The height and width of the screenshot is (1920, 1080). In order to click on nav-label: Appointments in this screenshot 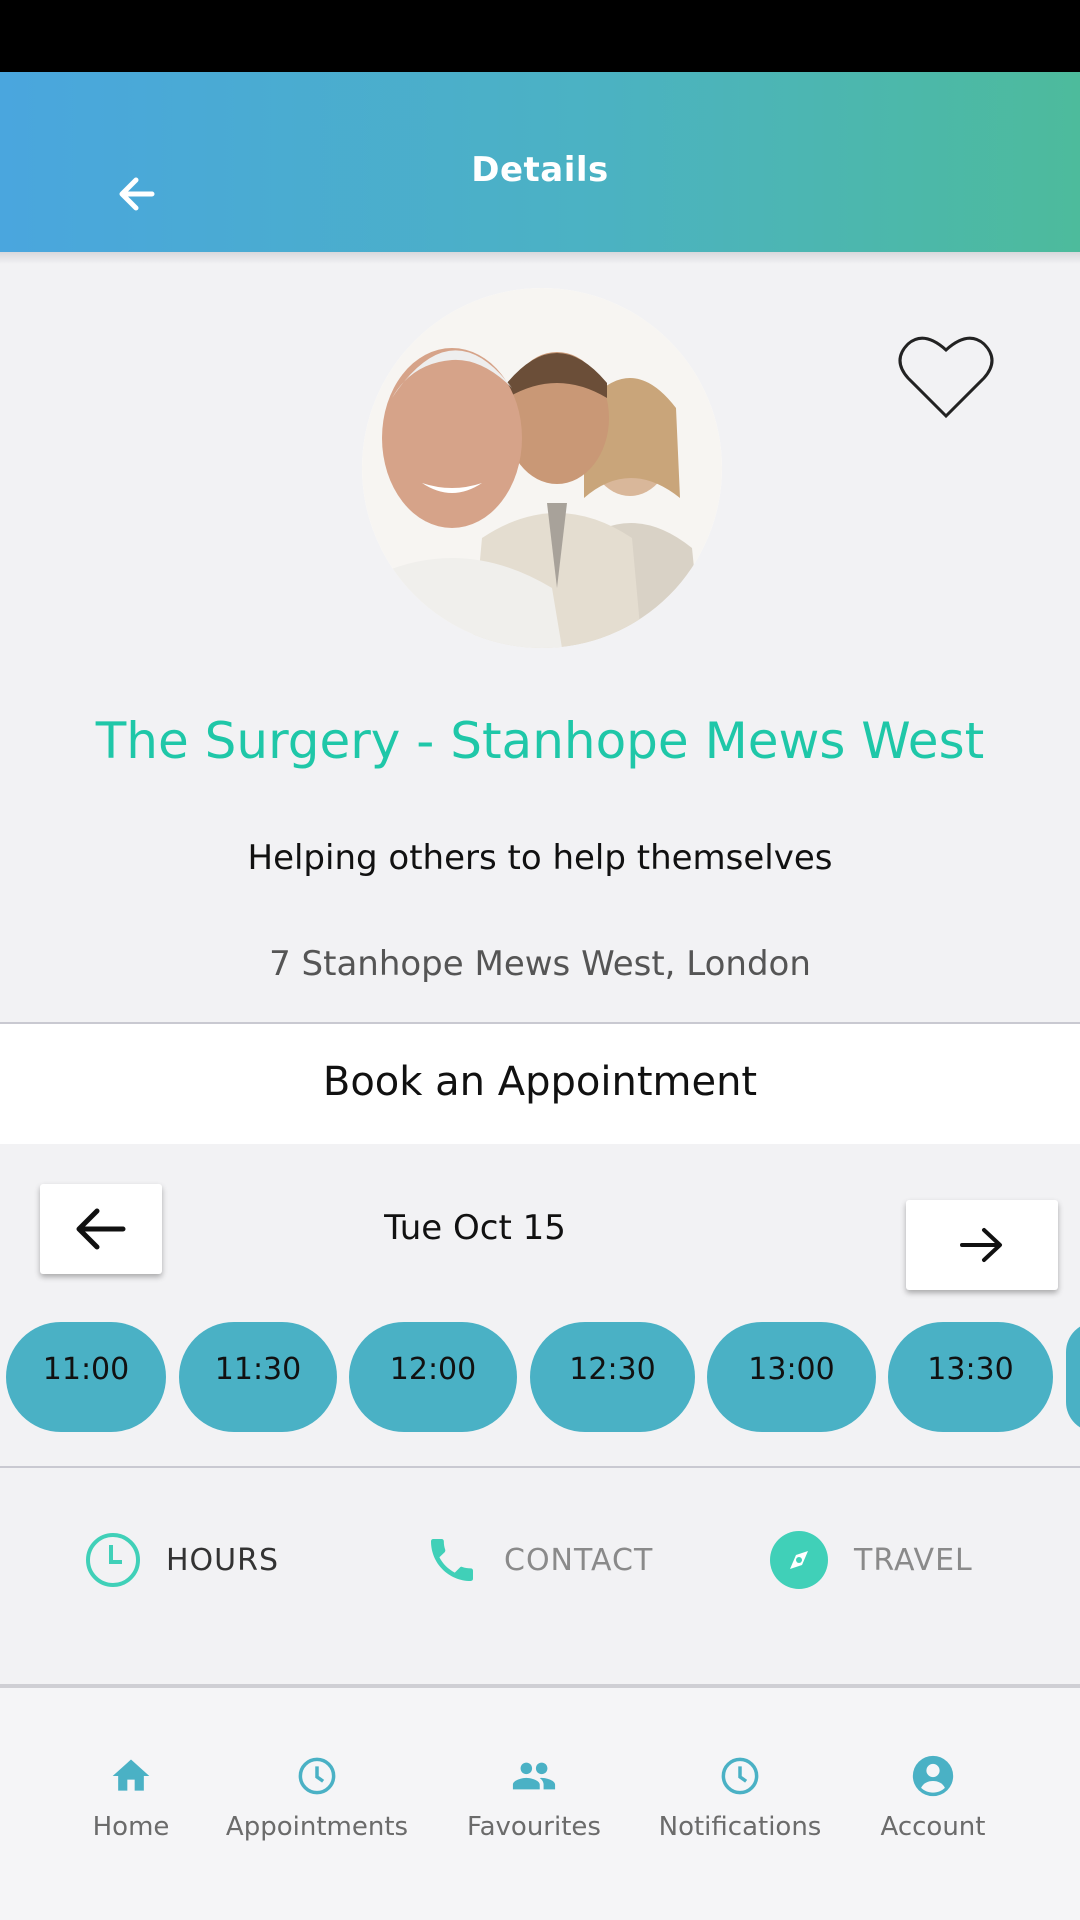, I will do `click(317, 1827)`.